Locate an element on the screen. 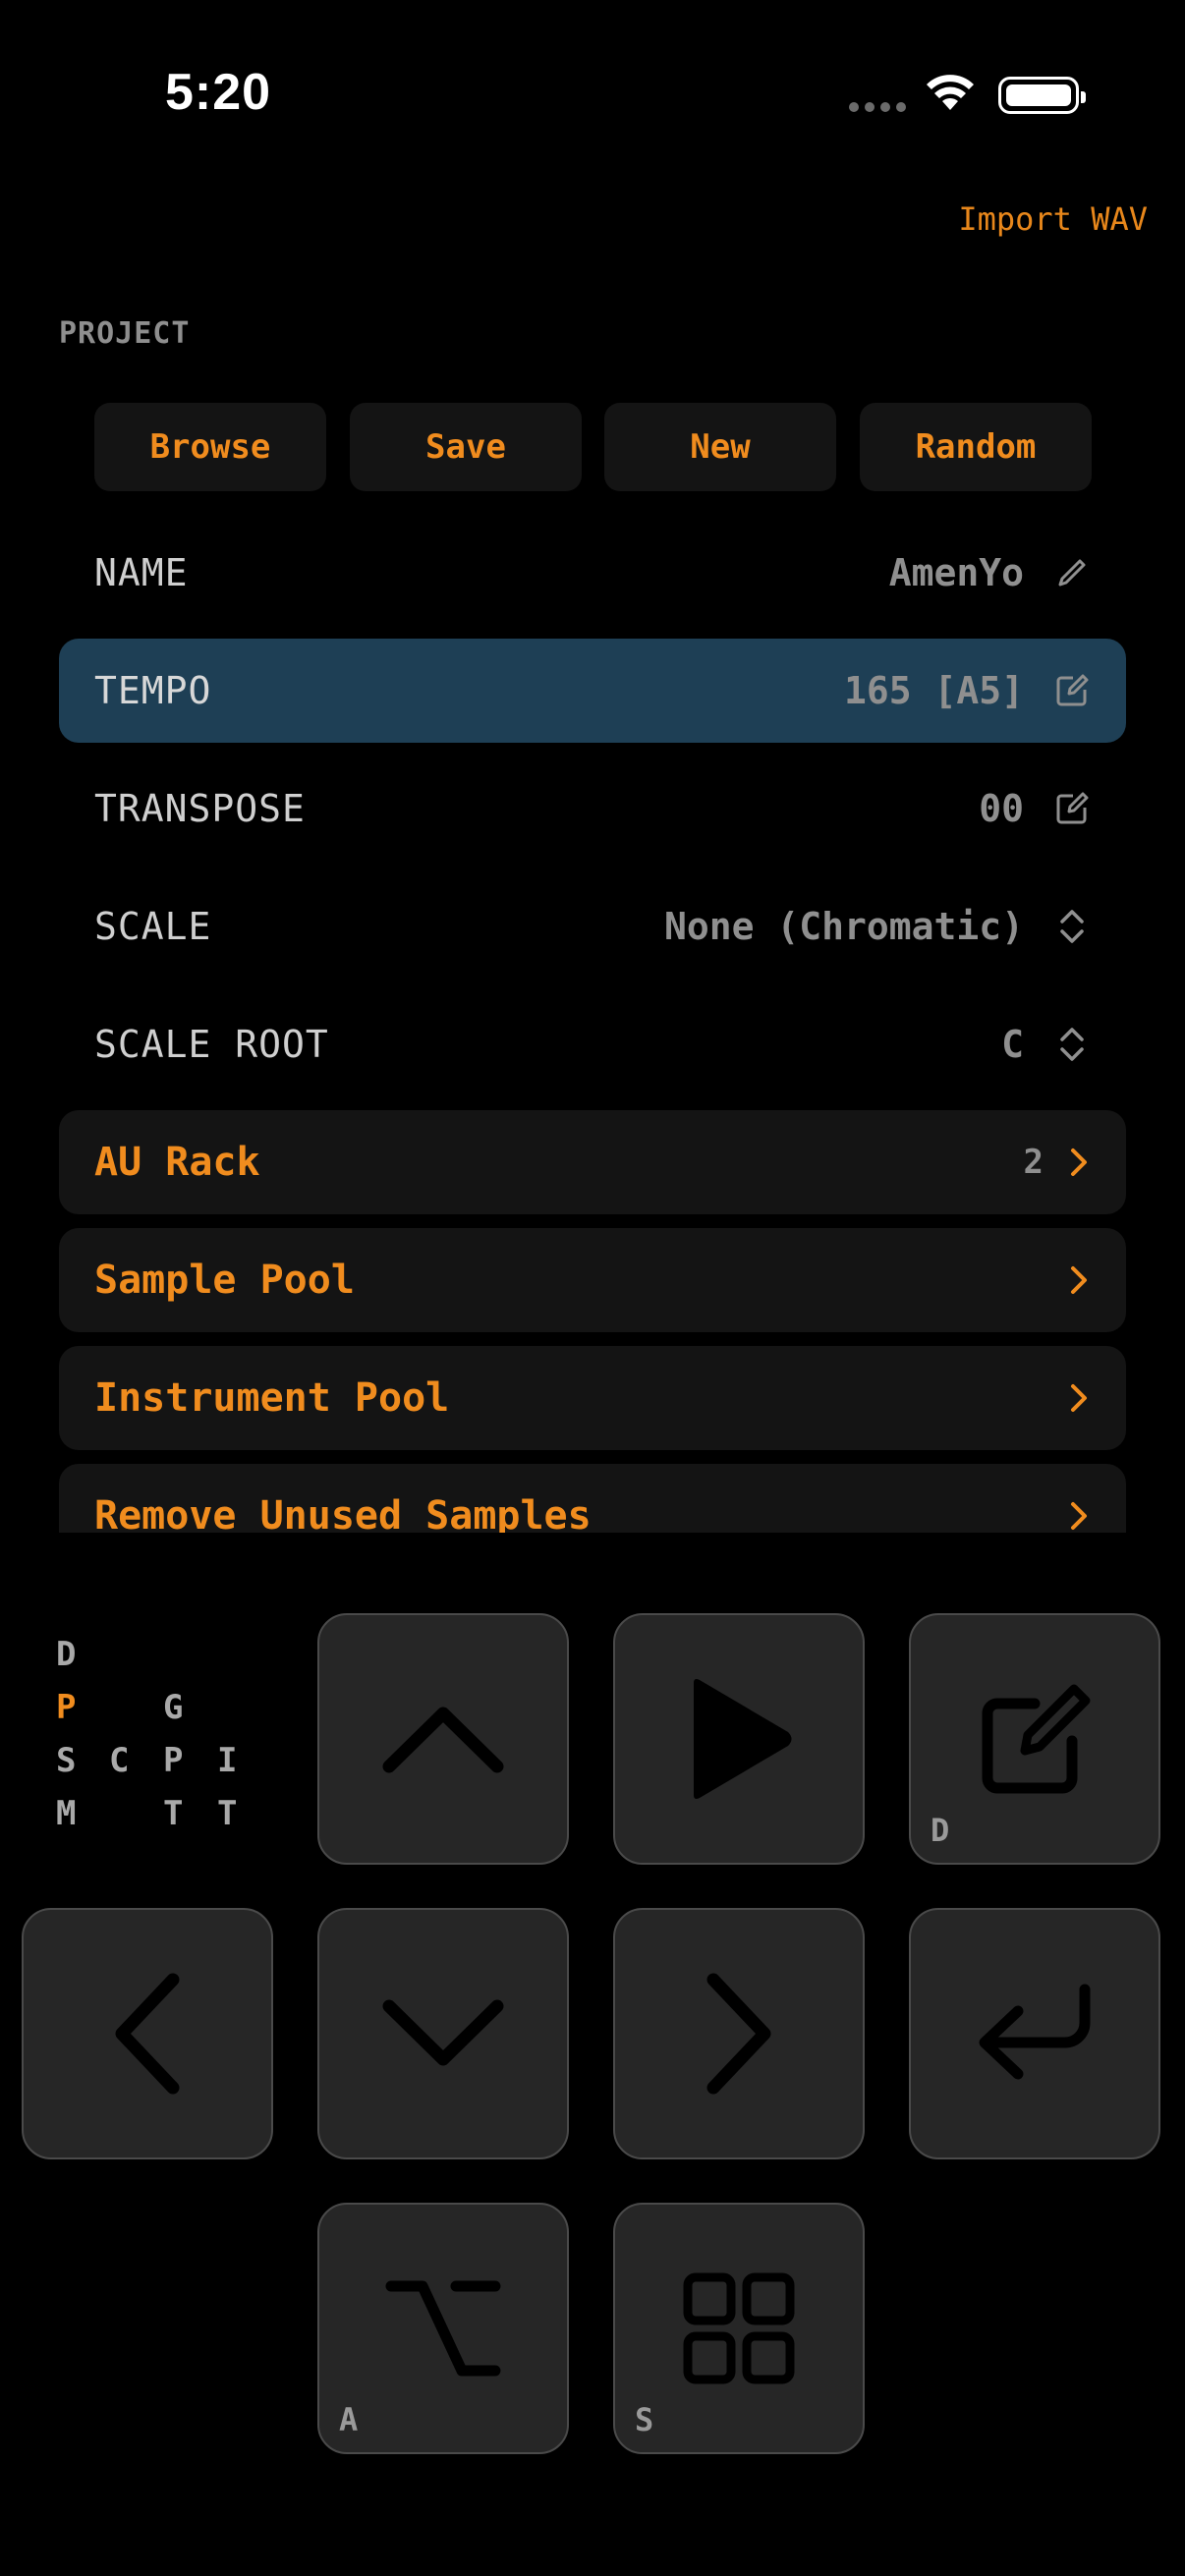  nav-label: Sample Pool is located at coordinates (225, 1280).